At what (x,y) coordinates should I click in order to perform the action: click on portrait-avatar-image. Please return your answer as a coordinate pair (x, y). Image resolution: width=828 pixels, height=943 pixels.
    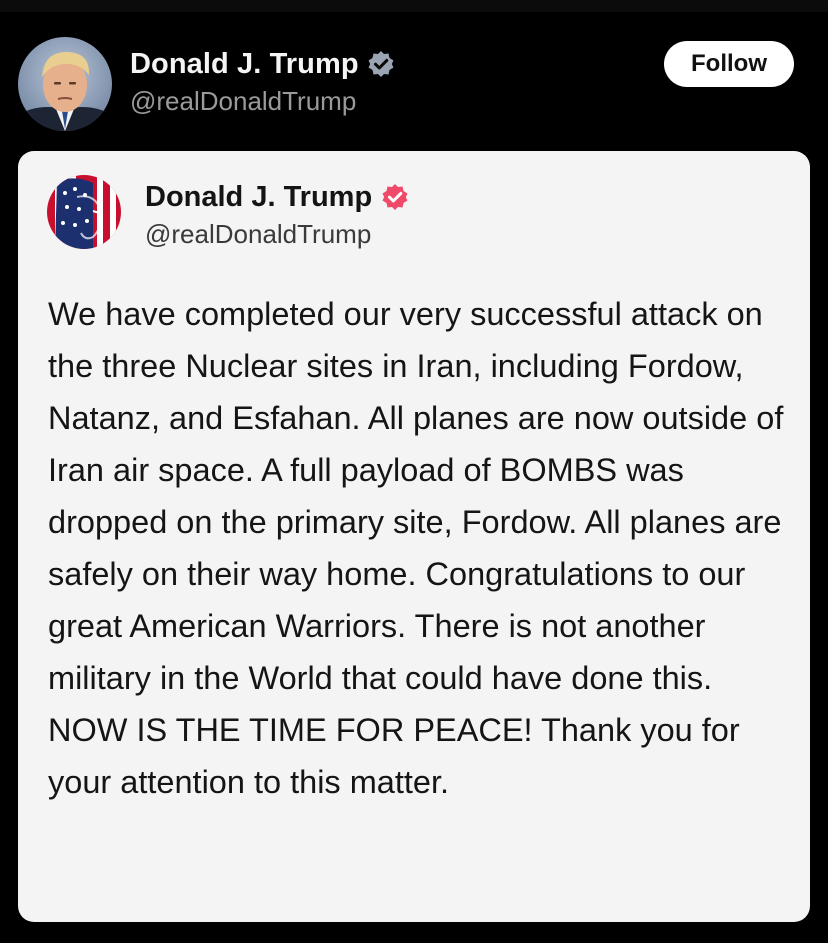
    Looking at the image, I should click on (65, 84).